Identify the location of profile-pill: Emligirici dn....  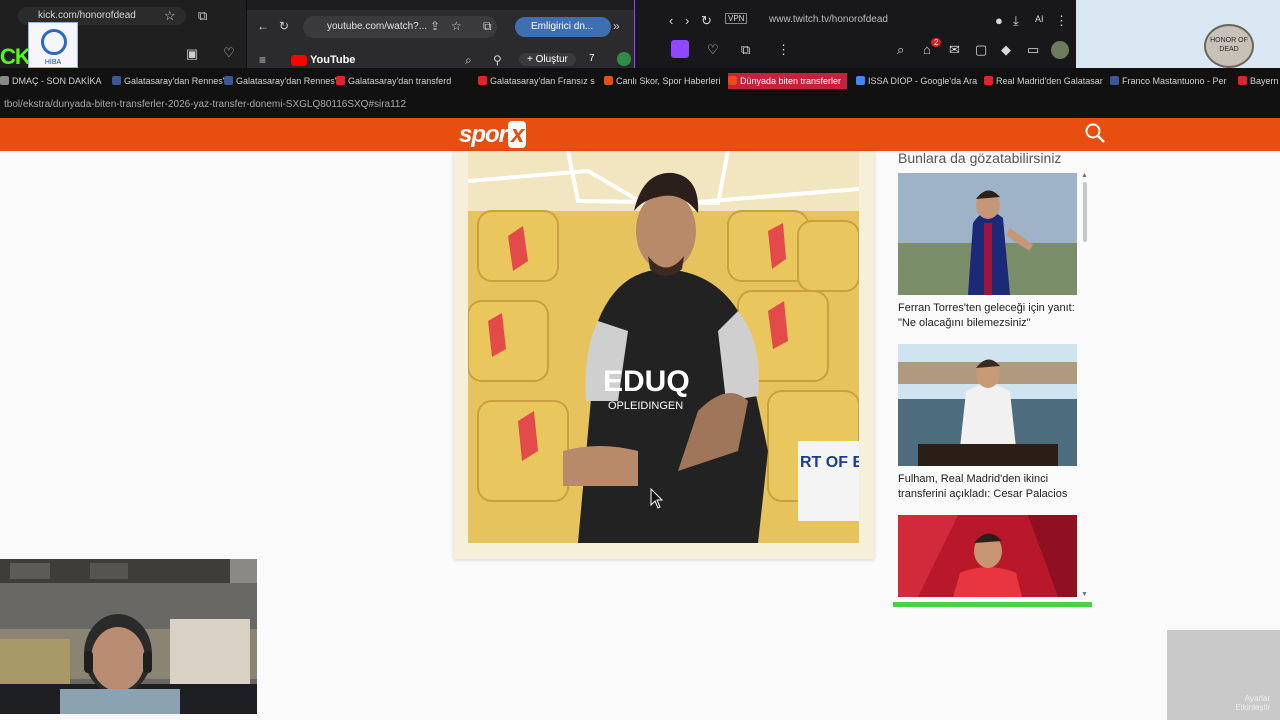
(563, 27).